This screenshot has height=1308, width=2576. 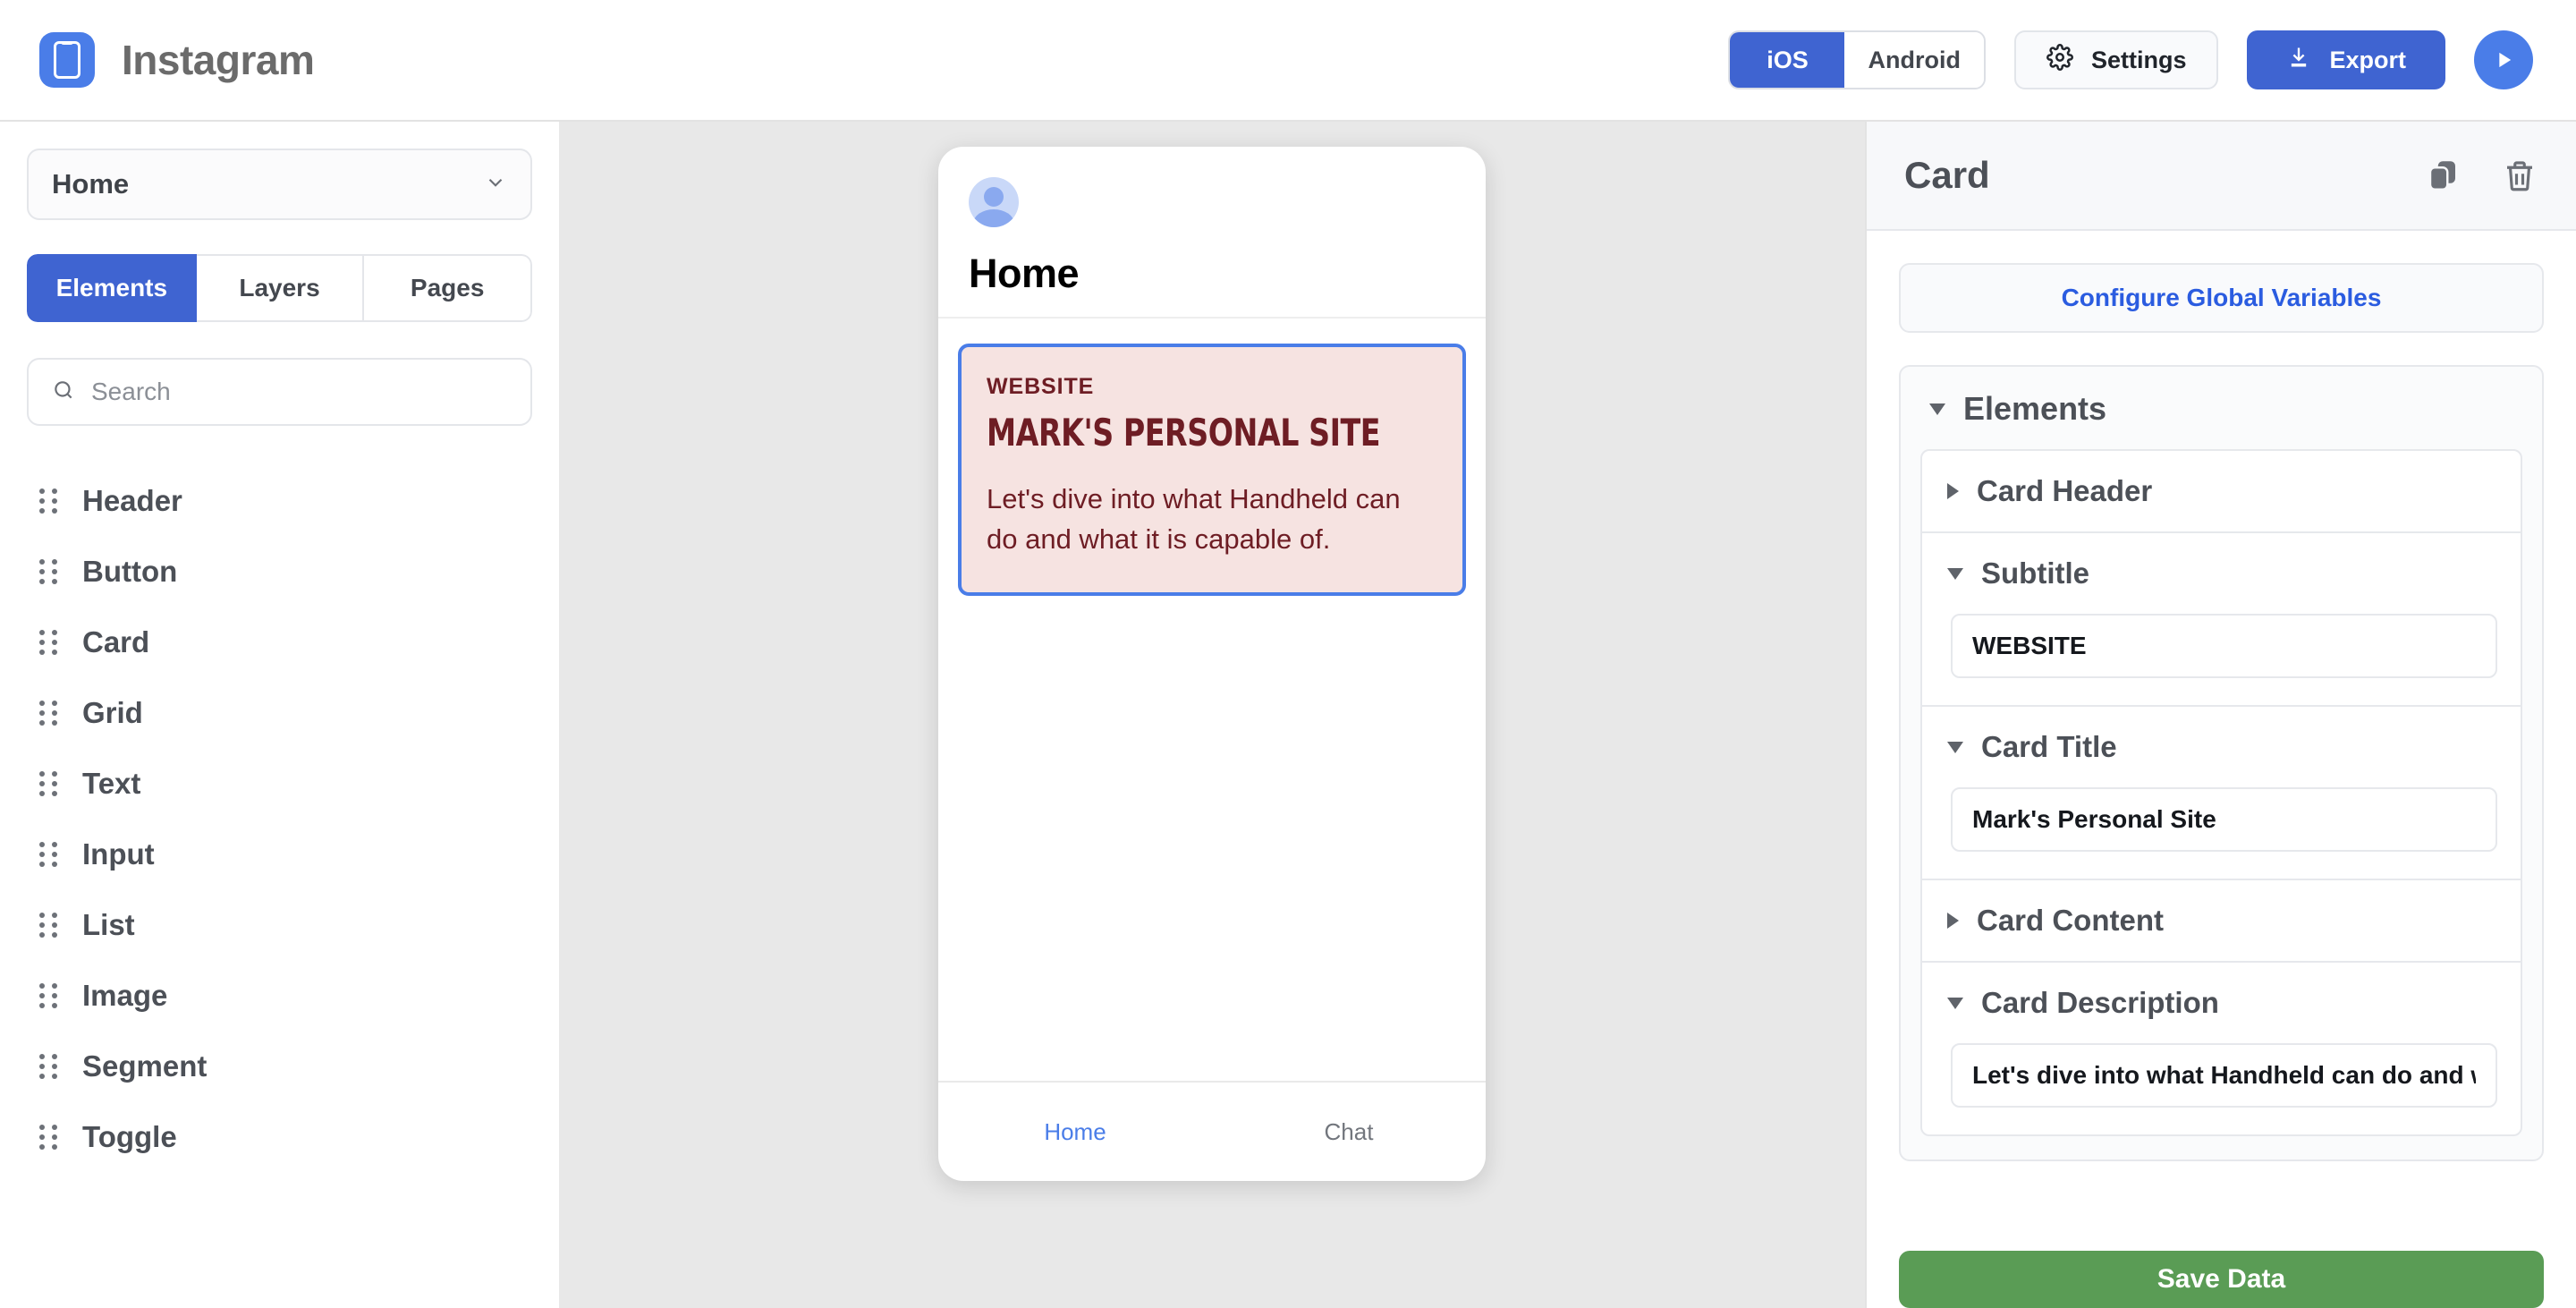 I want to click on accordion-section-card-header: Card Header, so click(x=2221, y=492).